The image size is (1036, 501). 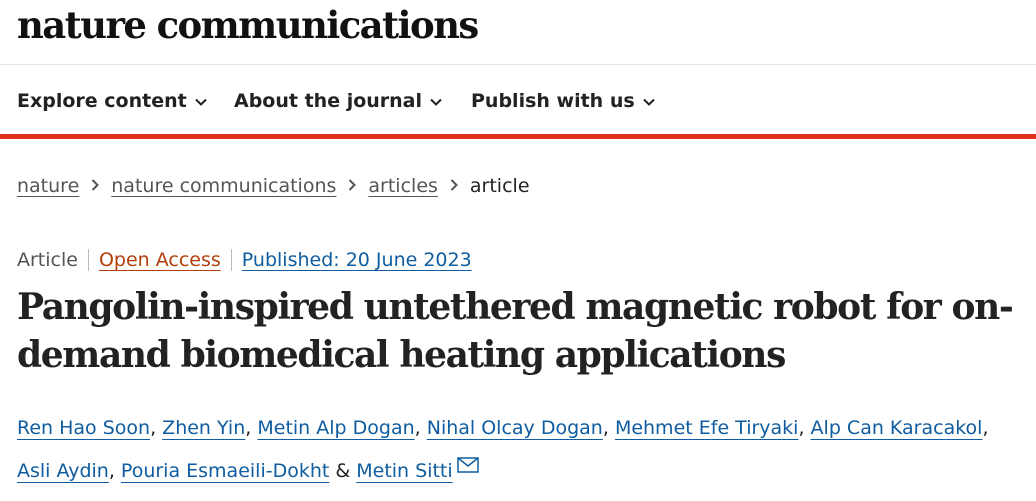 I want to click on author-link: Zhen Yin, so click(x=203, y=428).